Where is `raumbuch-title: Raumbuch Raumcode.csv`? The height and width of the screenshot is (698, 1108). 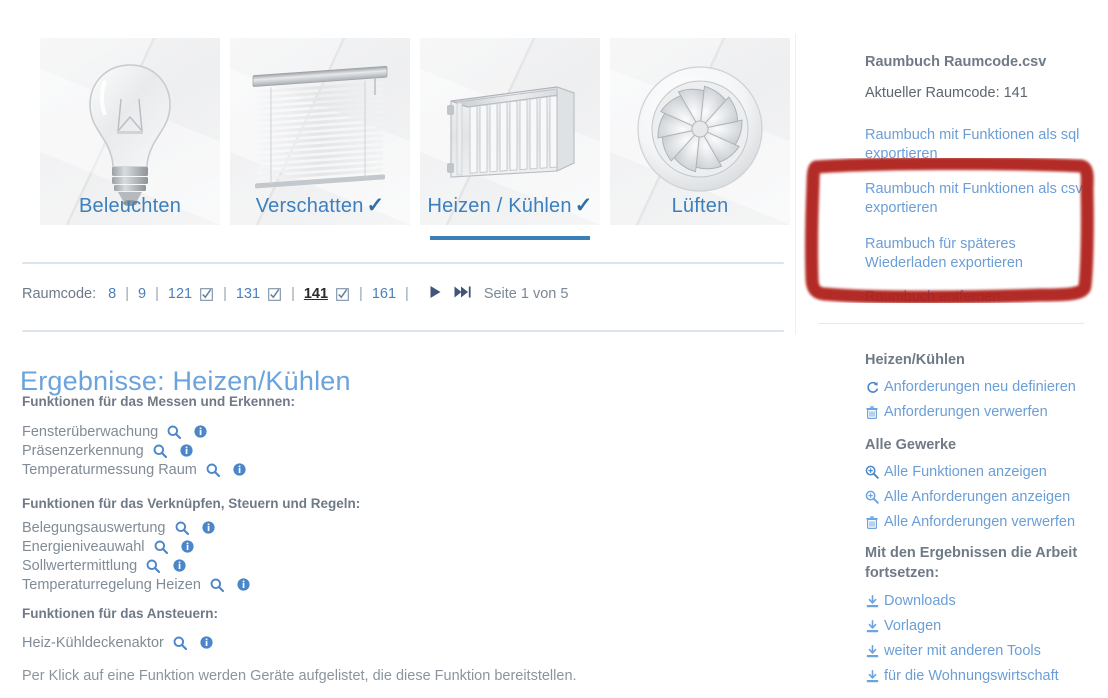 raumbuch-title: Raumbuch Raumcode.csv is located at coordinates (956, 62).